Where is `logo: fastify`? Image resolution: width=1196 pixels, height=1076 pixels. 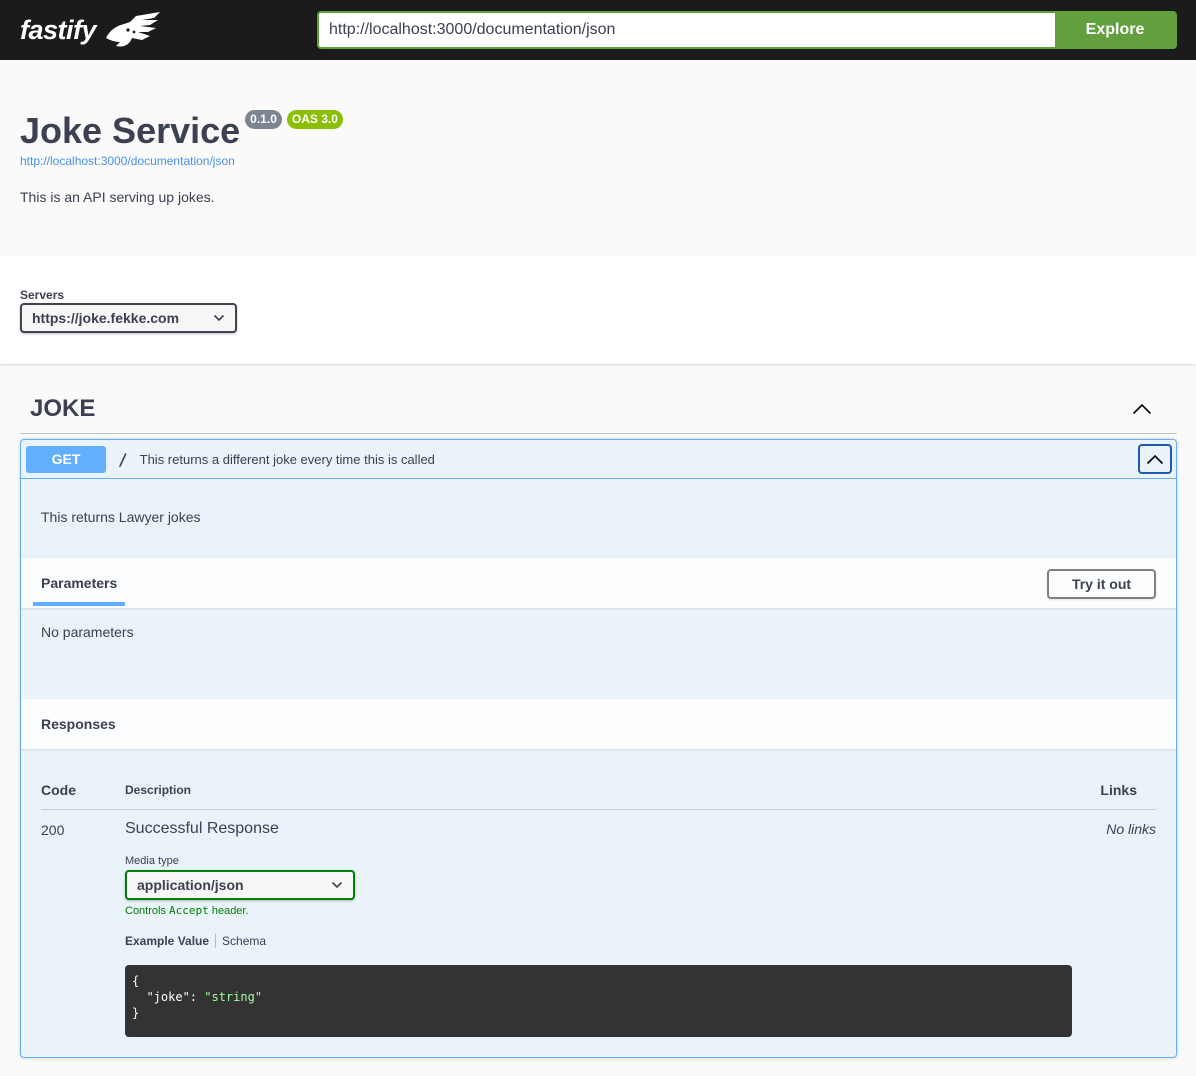
logo: fastify is located at coordinates (92, 30).